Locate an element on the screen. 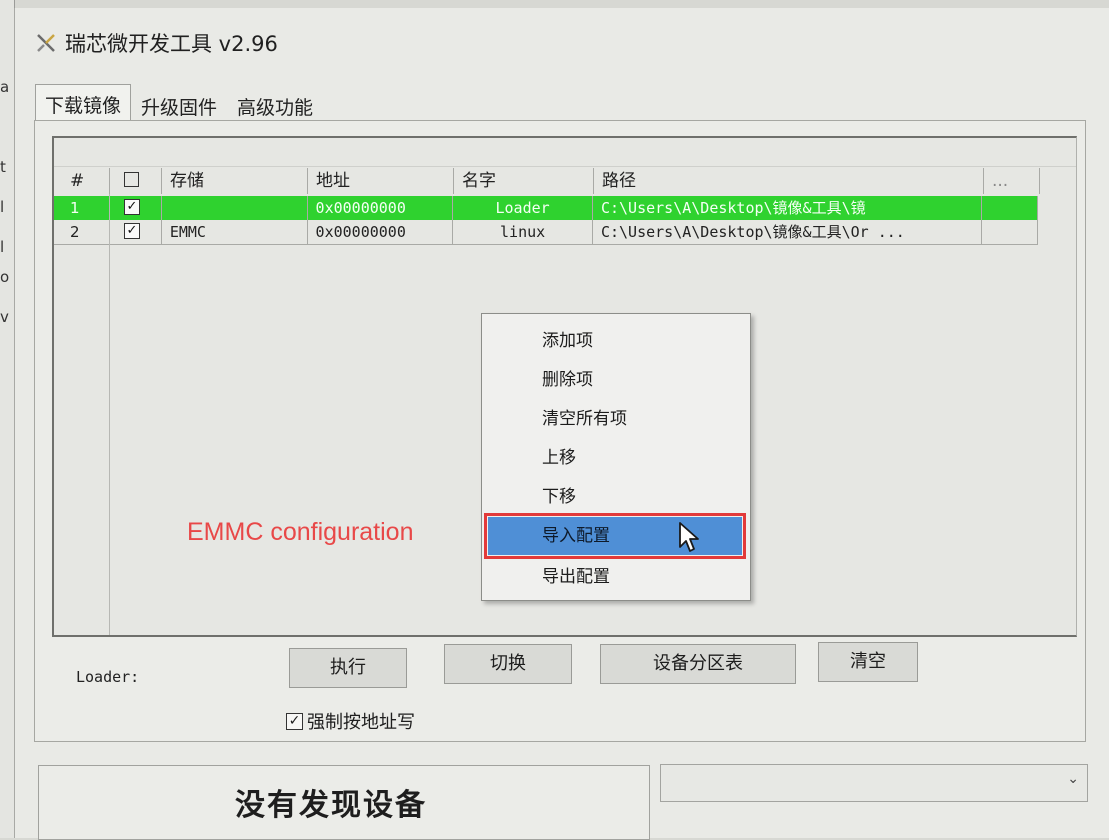  mouse-pointer-icon is located at coordinates (689, 537).